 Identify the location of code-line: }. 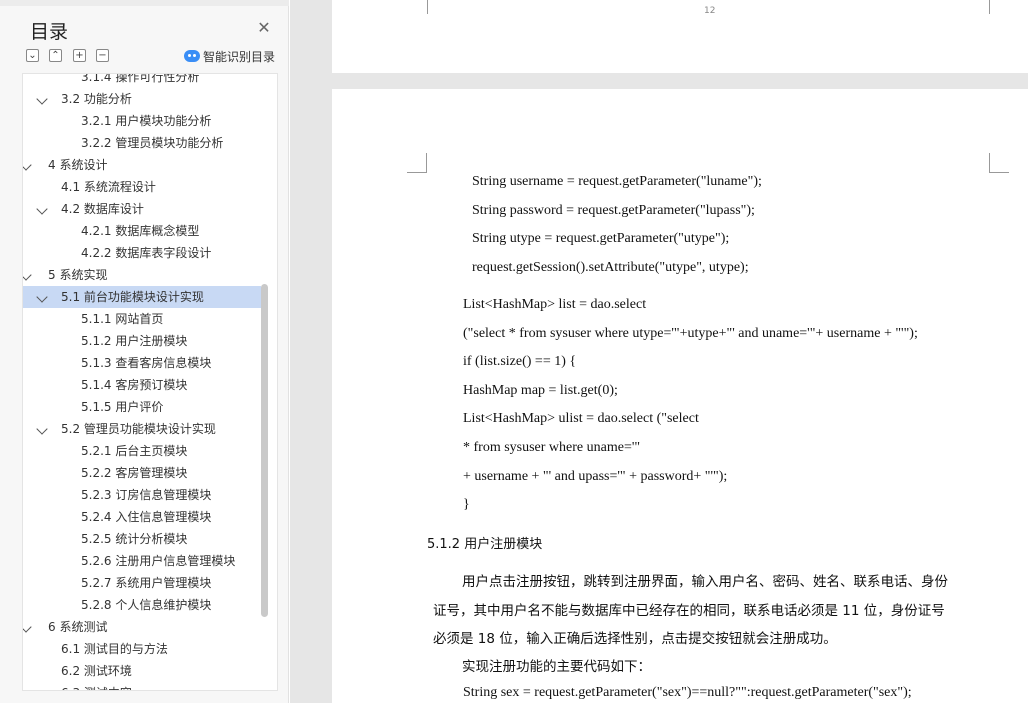
(466, 505).